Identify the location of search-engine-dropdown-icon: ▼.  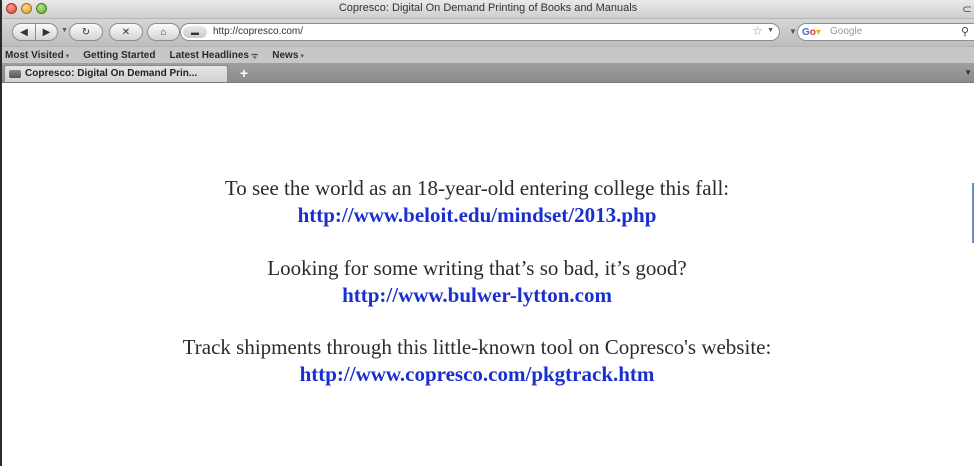
(793, 31).